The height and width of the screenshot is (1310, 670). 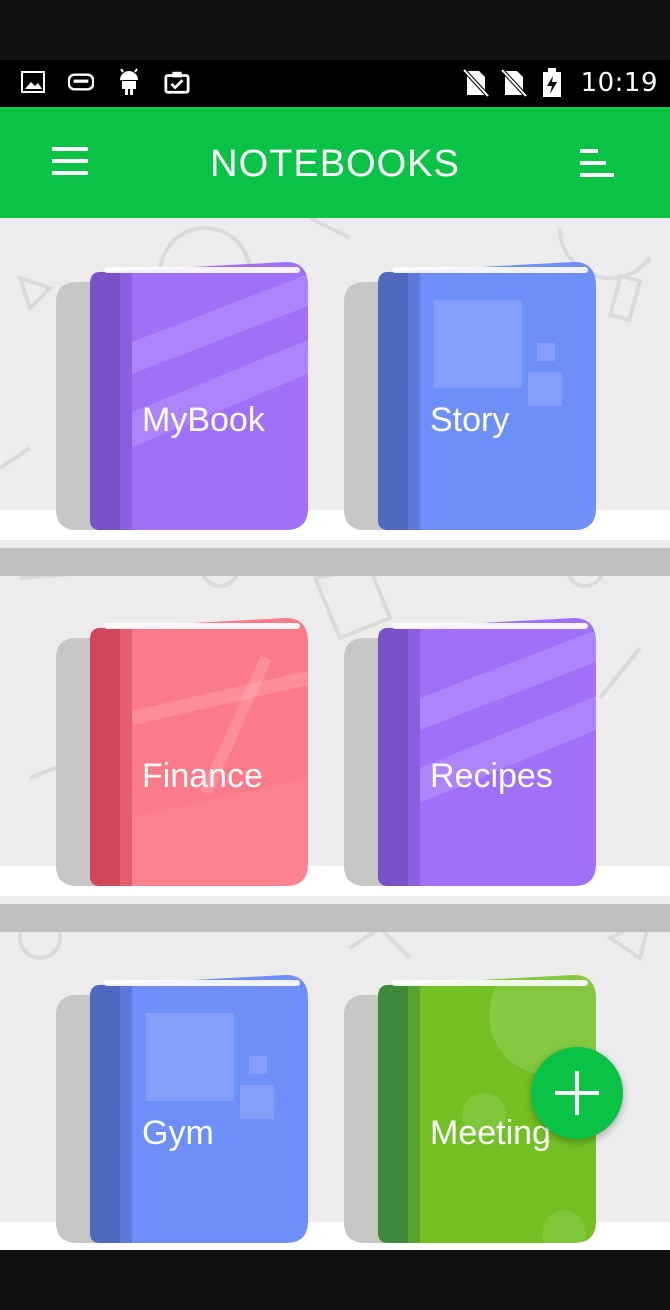 I want to click on notebook-recipes: Recipes, so click(x=471, y=753).